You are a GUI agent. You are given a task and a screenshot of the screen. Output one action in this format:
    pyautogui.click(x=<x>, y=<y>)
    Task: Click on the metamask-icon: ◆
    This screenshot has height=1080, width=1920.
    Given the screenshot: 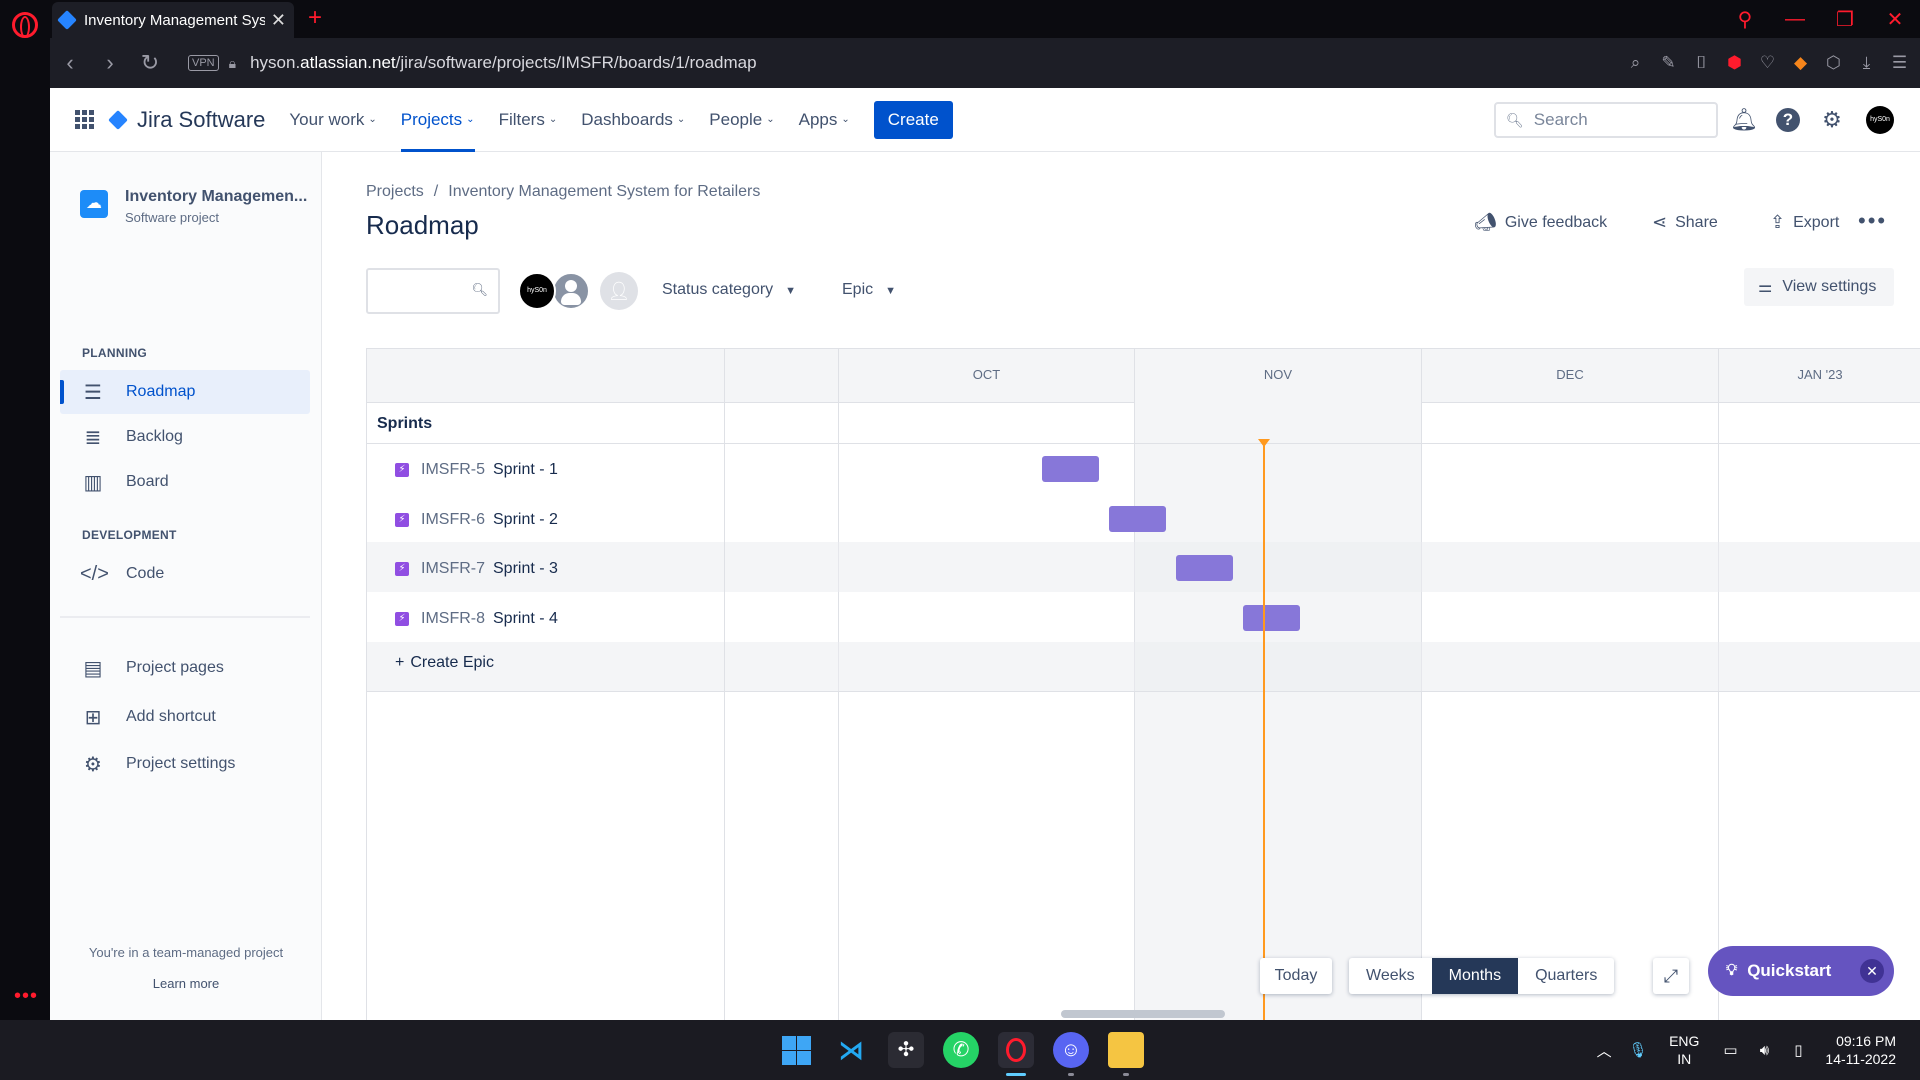 What is the action you would take?
    pyautogui.click(x=1800, y=63)
    